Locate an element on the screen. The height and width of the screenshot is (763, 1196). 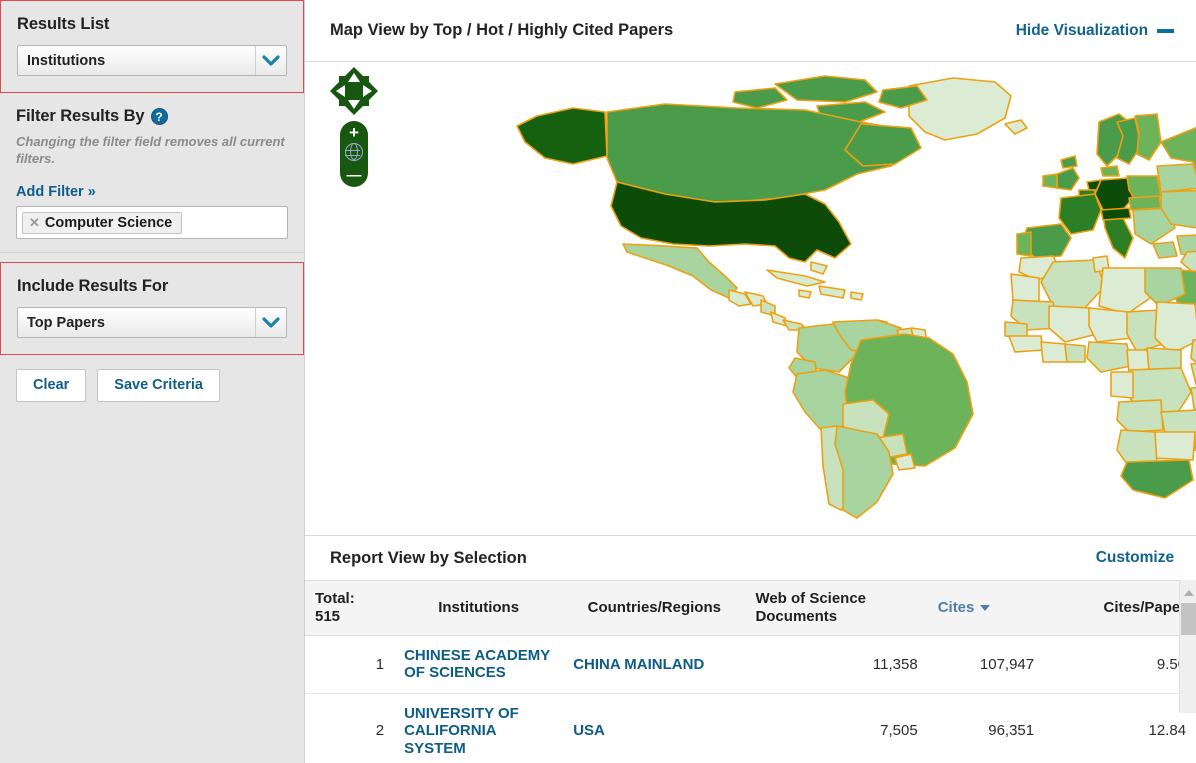
country-italy is located at coordinates (1118, 236).